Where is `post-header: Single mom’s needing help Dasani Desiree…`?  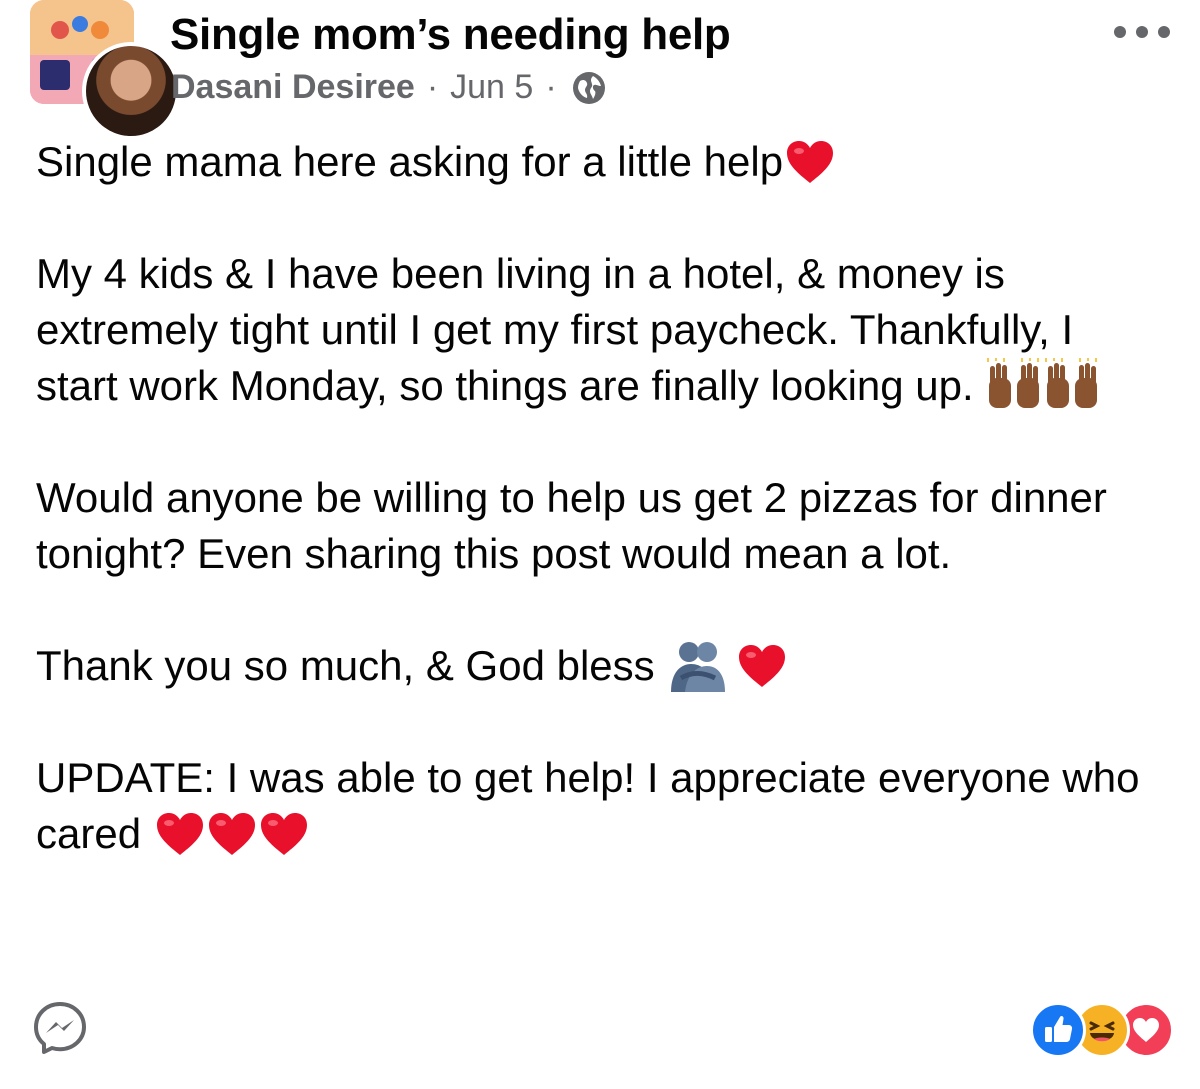 post-header: Single mom’s needing help Dasani Desiree… is located at coordinates (600, 70).